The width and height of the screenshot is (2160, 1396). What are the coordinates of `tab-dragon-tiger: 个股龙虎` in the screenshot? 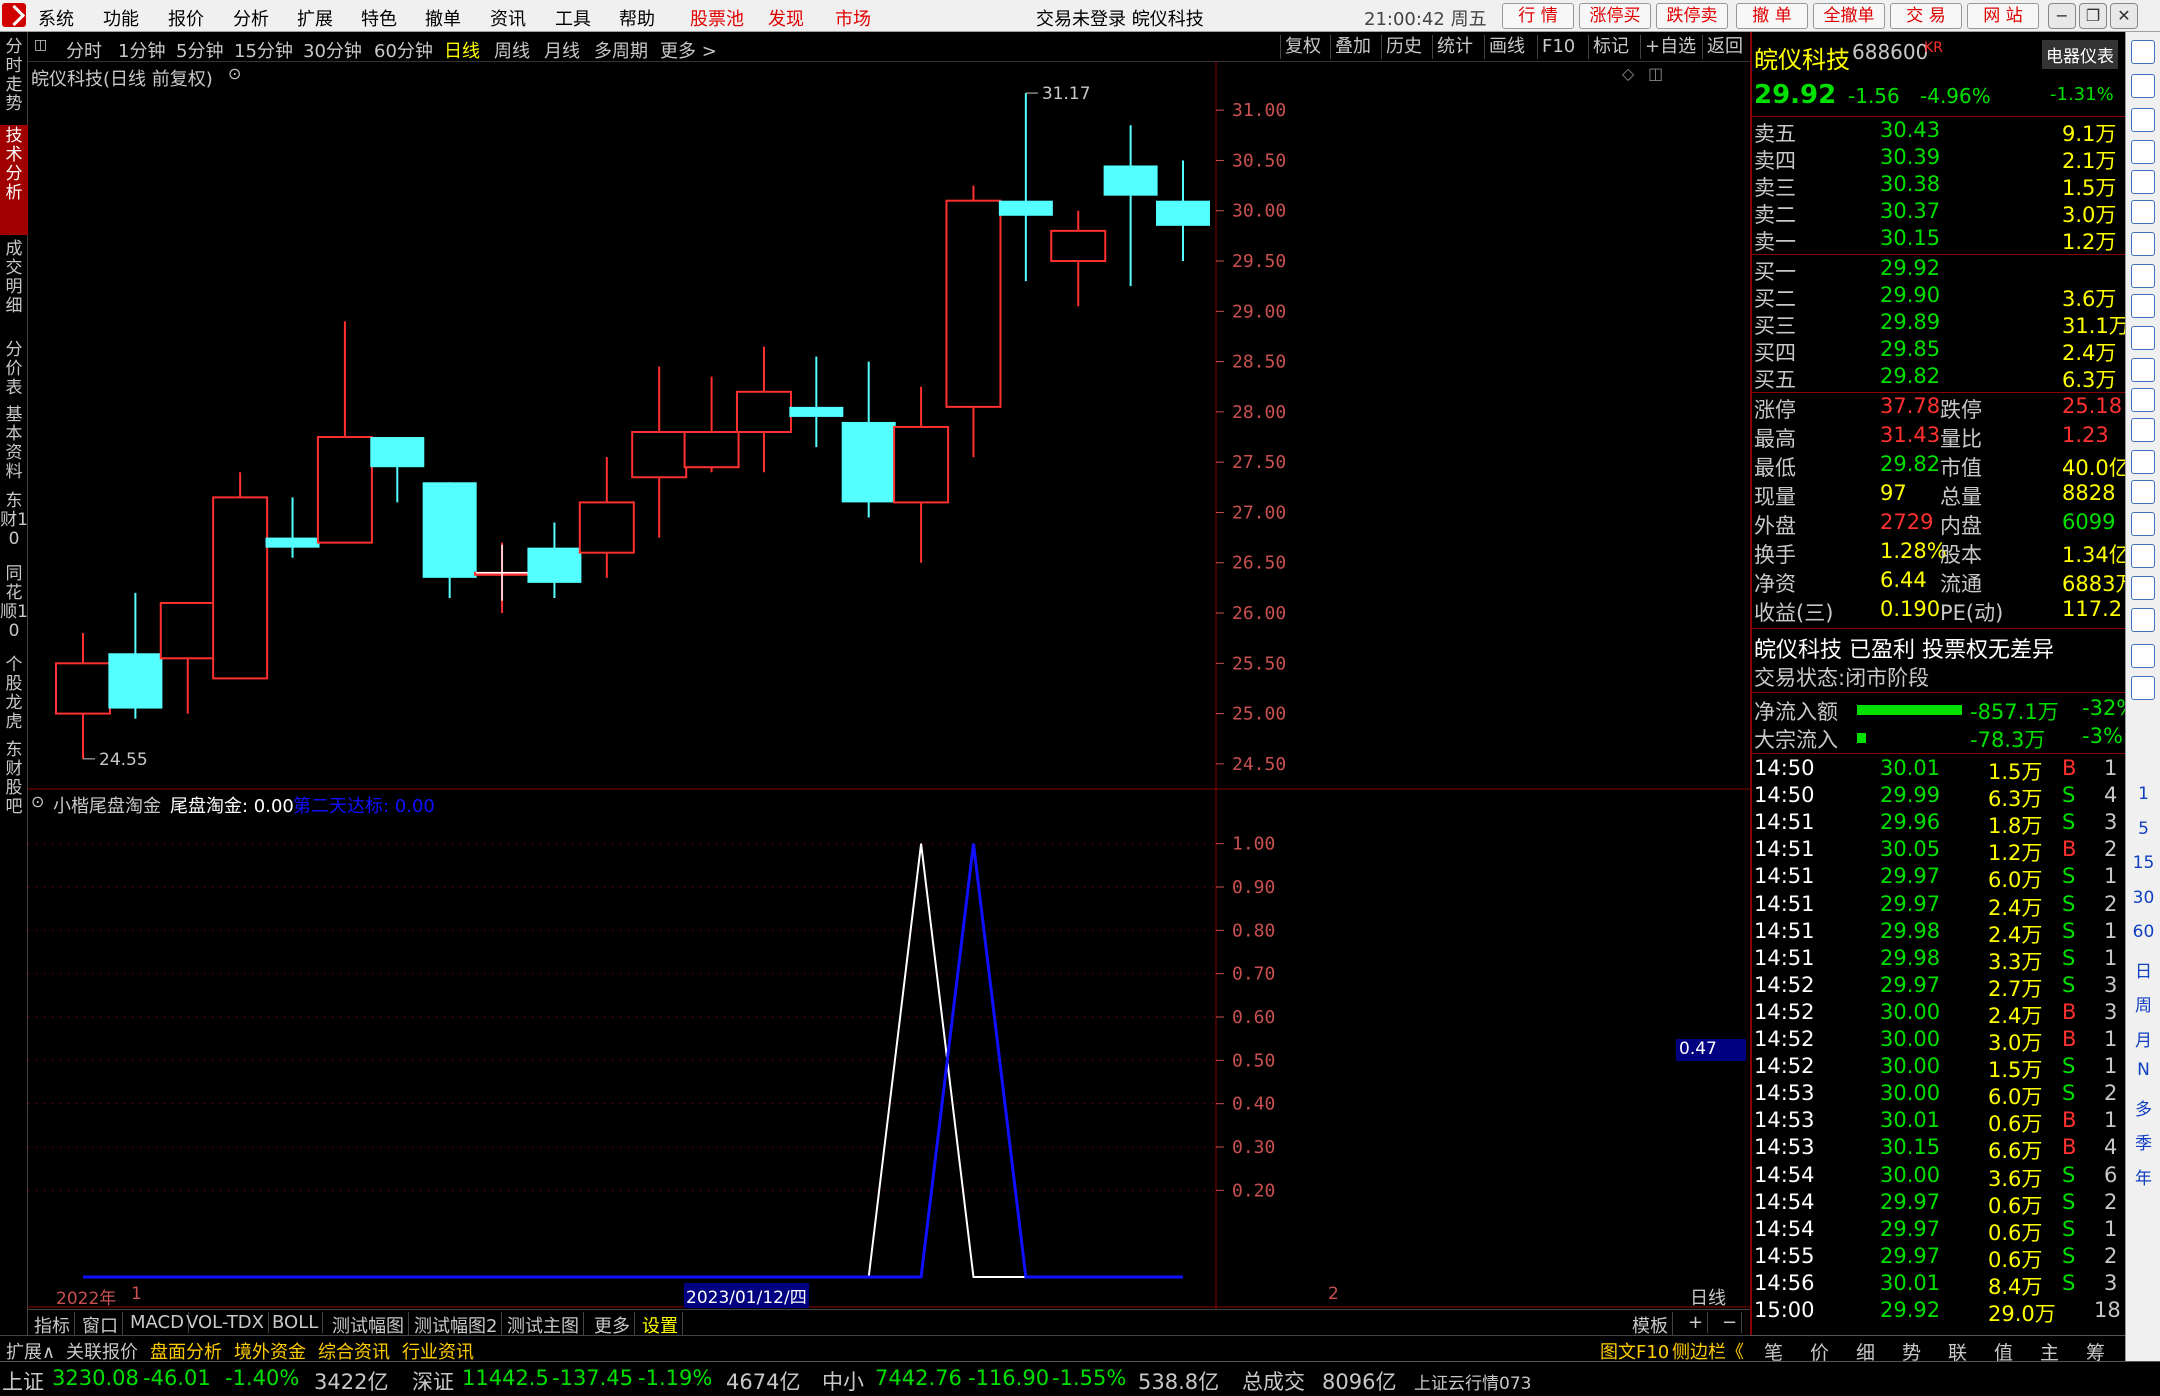 It's located at (14, 695).